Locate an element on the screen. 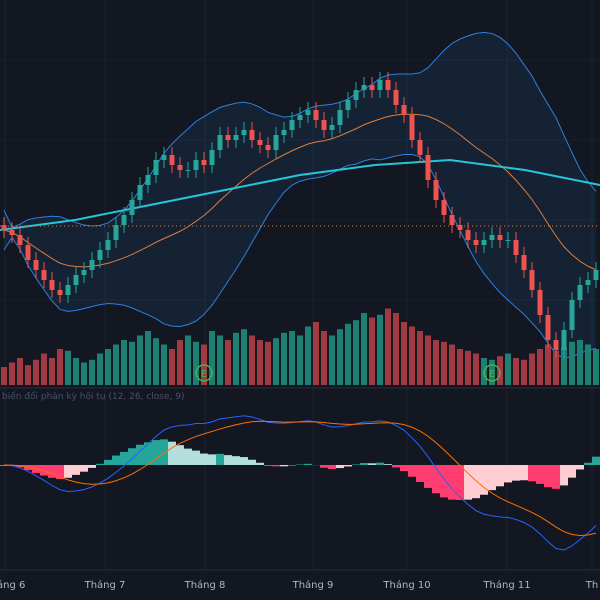 This screenshot has height=600, width=600. time-axis-label: Tháng 10 is located at coordinates (407, 585).